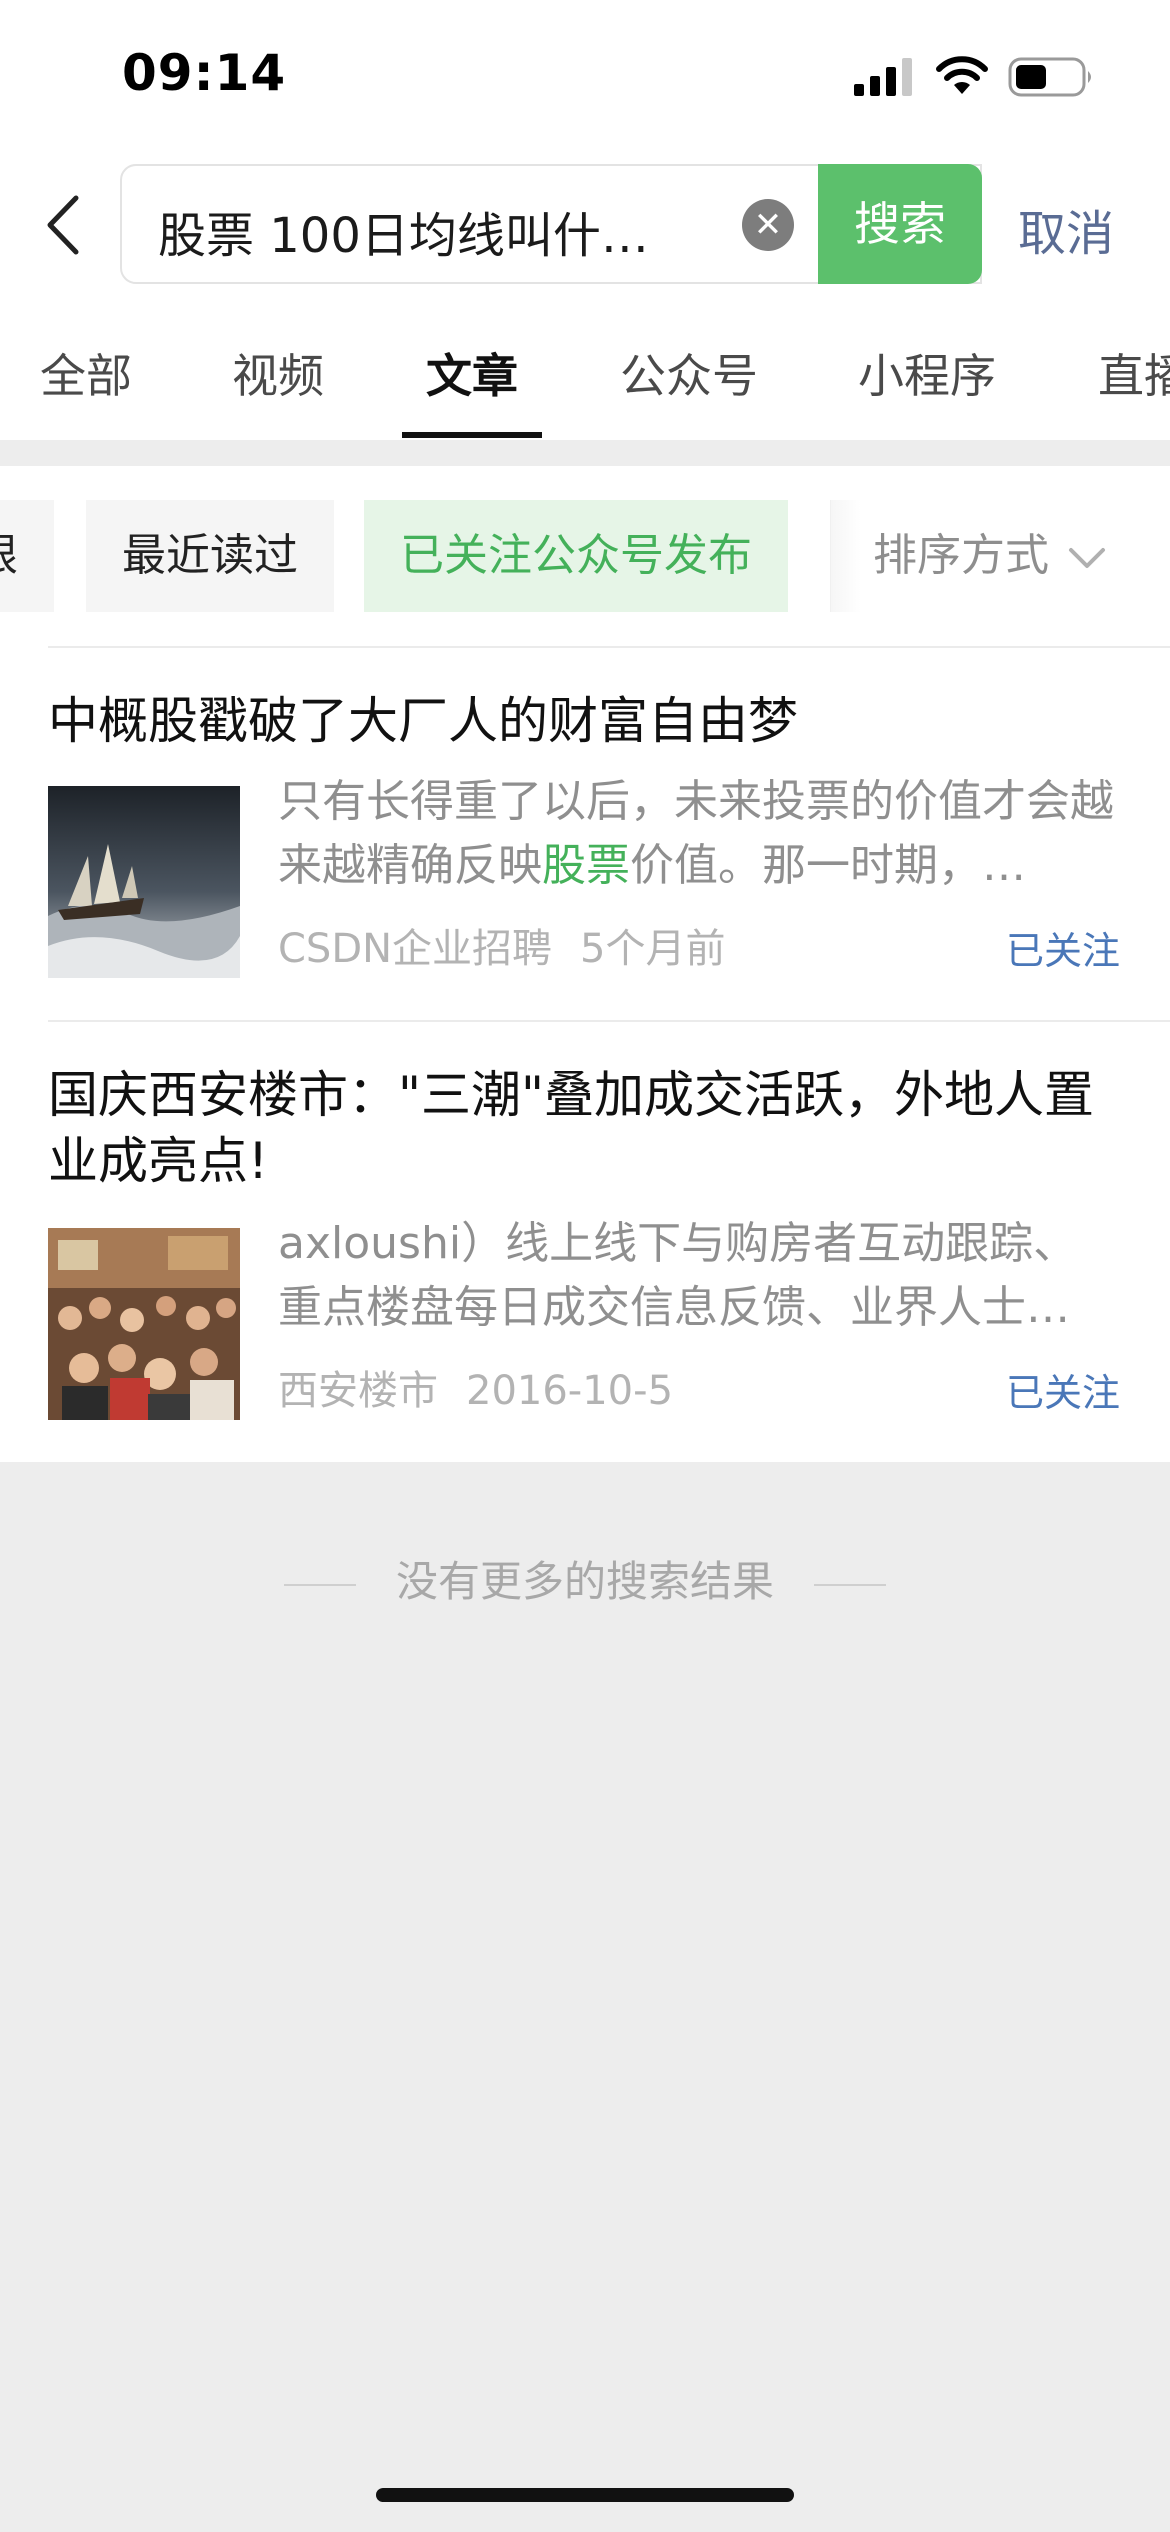  I want to click on no-more-text: 没有更多的搜索结果, so click(584, 1581).